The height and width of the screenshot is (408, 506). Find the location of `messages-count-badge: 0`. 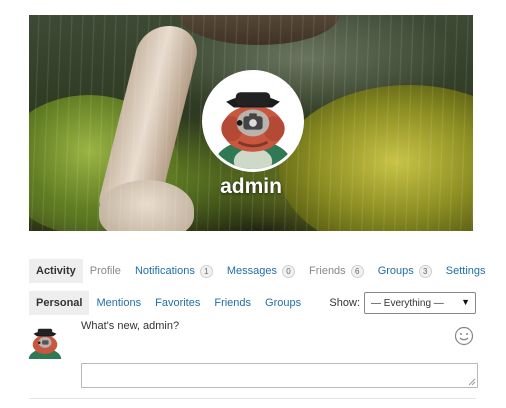

messages-count-badge: 0 is located at coordinates (288, 271).